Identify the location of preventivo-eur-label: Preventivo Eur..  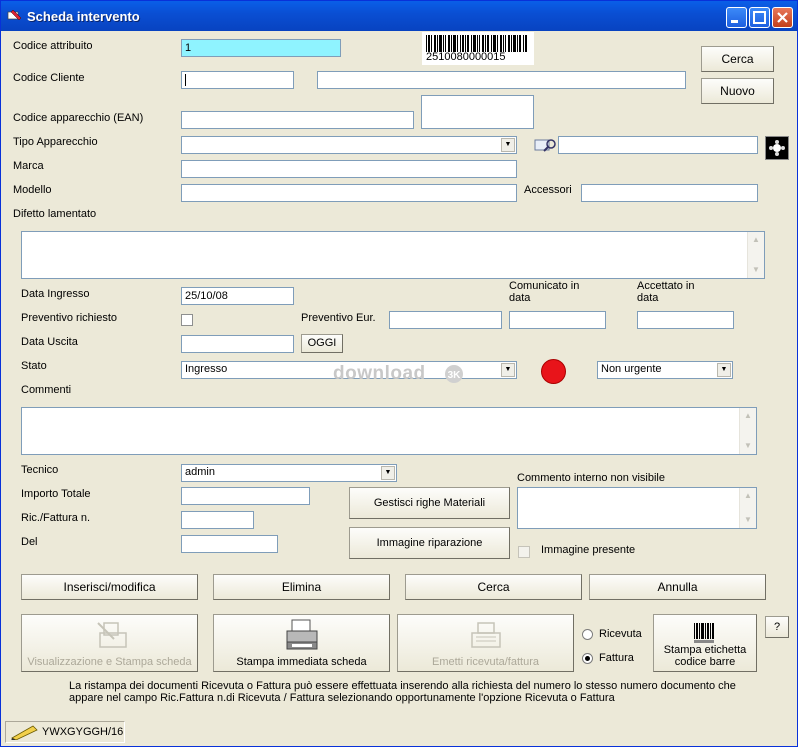
(338, 318).